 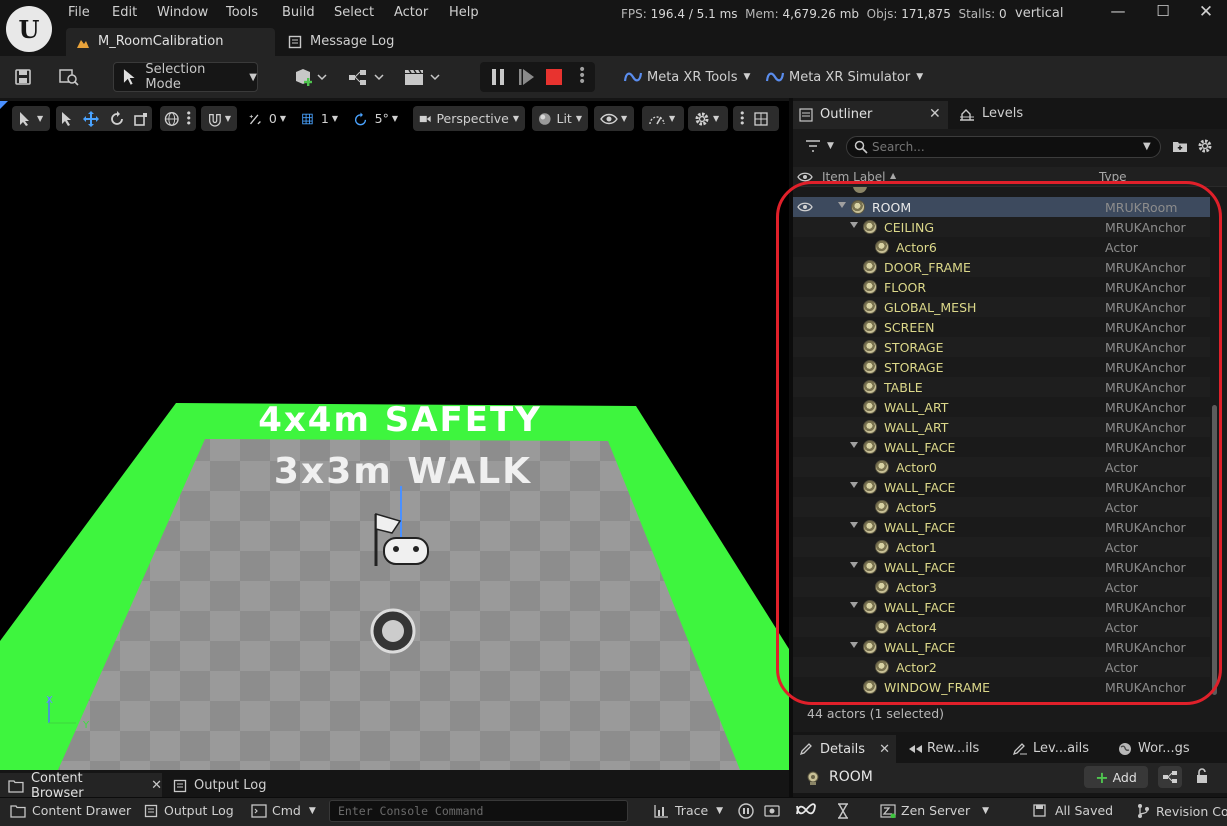 I want to click on selection-mode-dropdown: Selection Mode ▼, so click(x=185, y=77).